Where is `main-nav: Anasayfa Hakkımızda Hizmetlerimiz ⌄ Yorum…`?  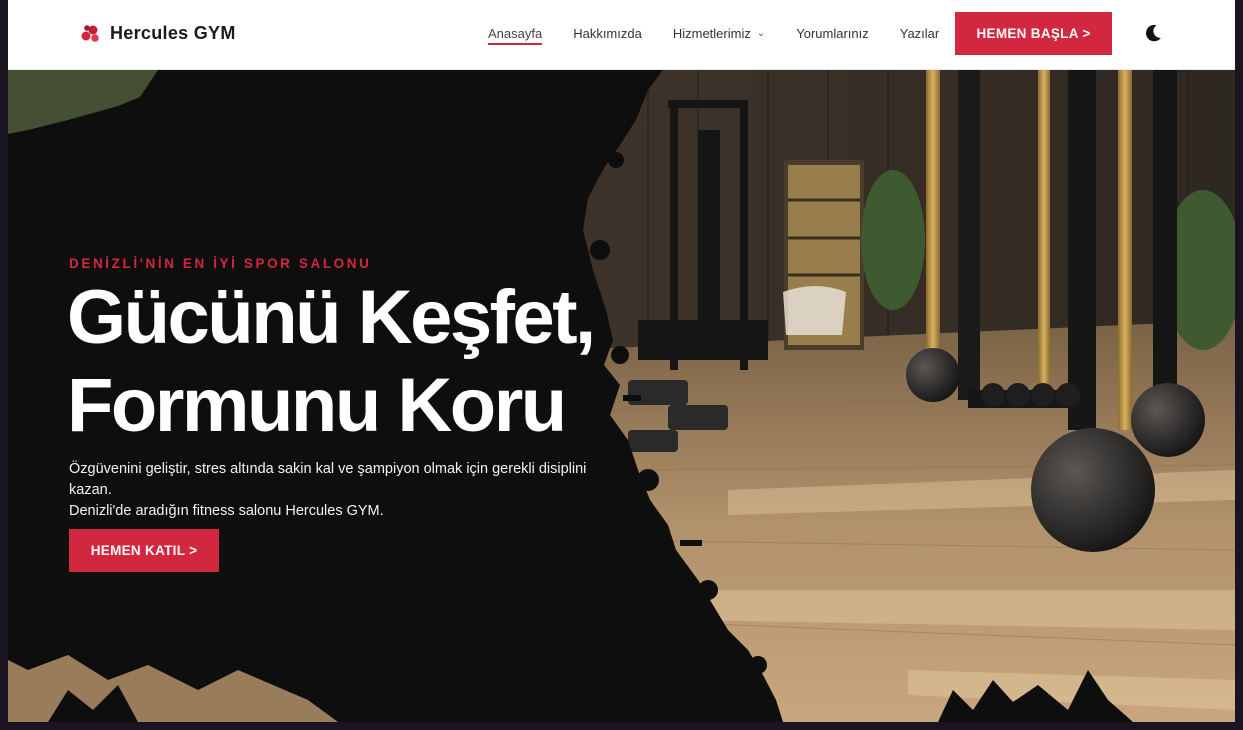 main-nav: Anasayfa Hakkımızda Hizmetlerimiz ⌄ Yorum… is located at coordinates (729, 33).